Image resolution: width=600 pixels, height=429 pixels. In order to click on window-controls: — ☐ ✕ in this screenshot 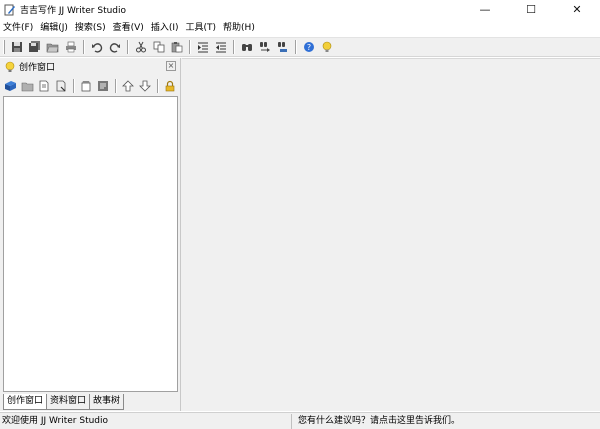, I will do `click(531, 9)`.